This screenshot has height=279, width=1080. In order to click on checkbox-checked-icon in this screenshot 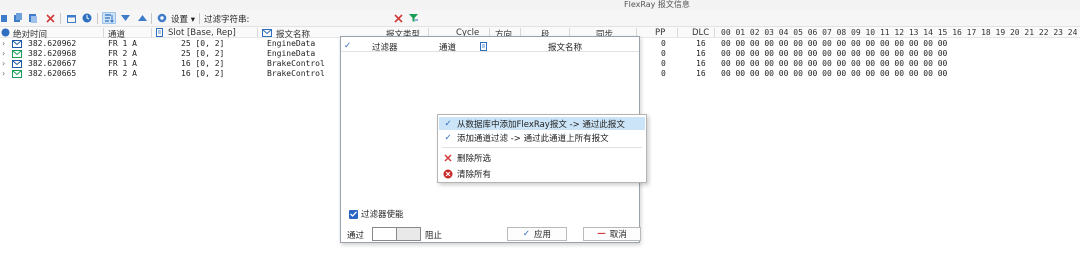, I will do `click(353, 214)`.